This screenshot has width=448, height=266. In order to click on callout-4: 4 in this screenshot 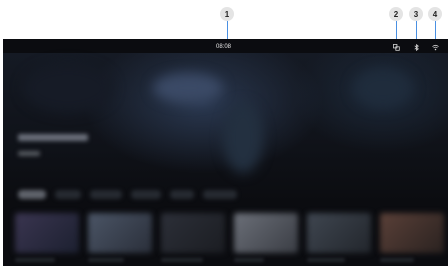, I will do `click(435, 14)`.